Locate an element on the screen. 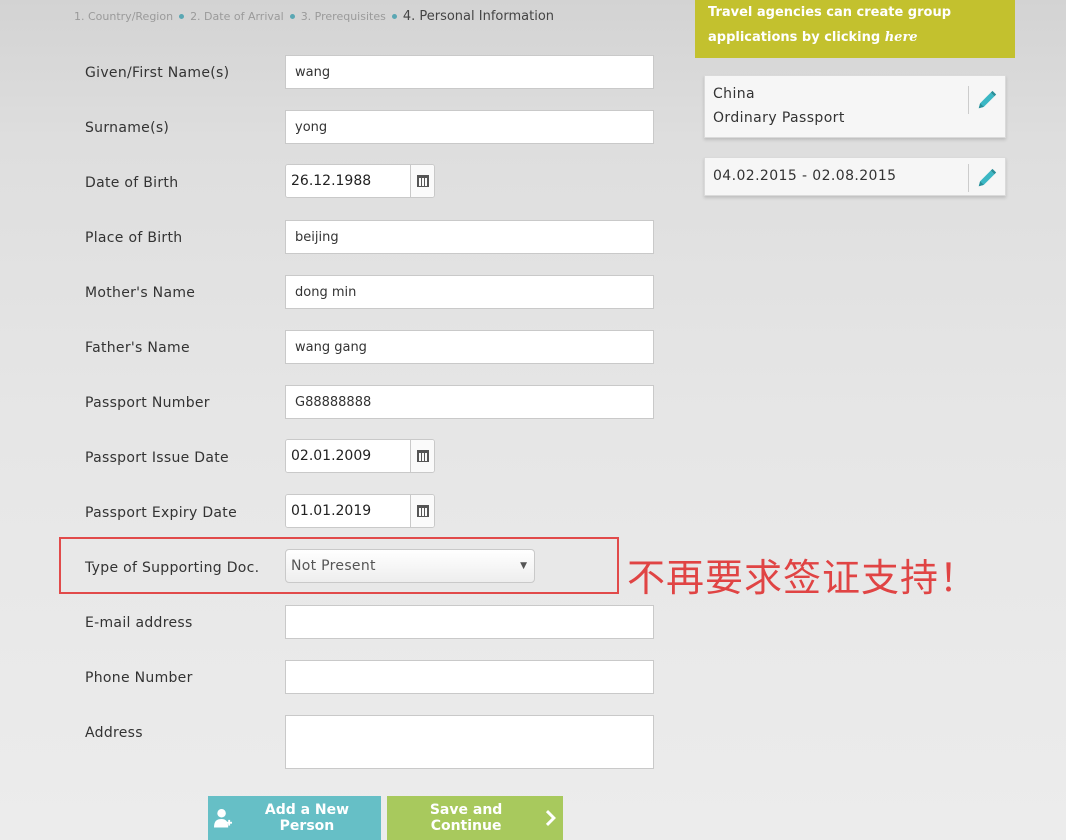 This screenshot has width=1066, height=840. passport-number-label: Passport Number is located at coordinates (147, 403).